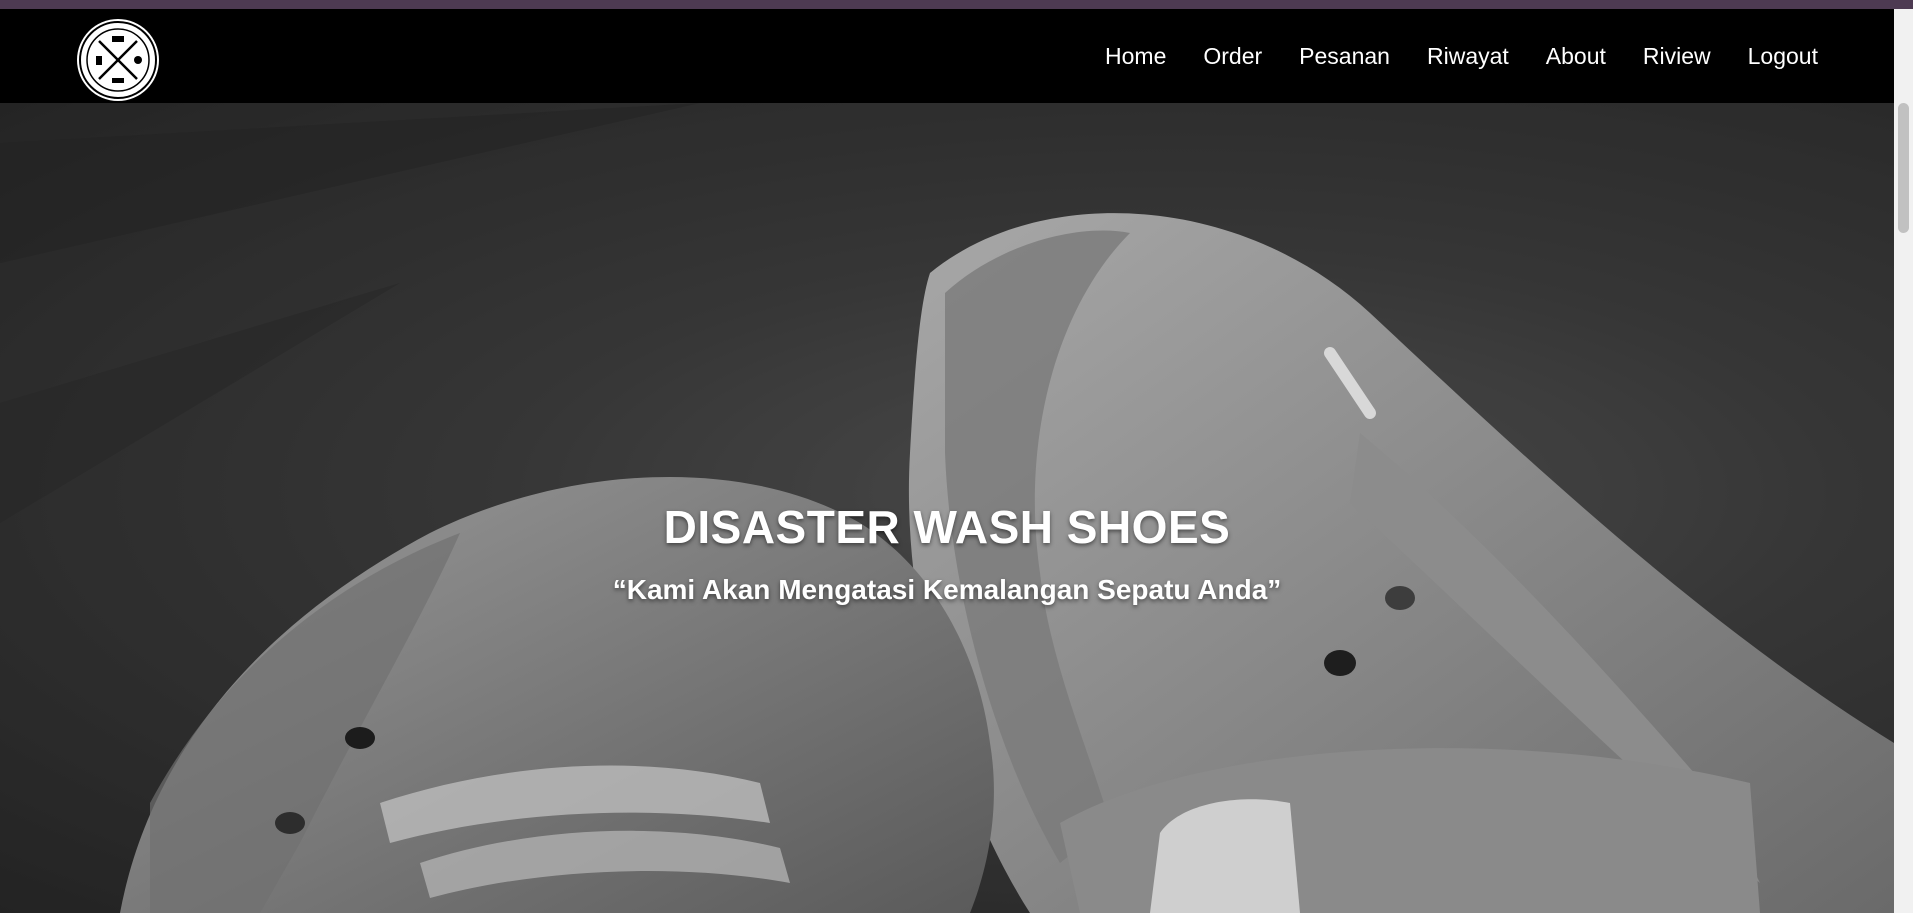 The width and height of the screenshot is (1913, 913). Describe the element at coordinates (1344, 56) in the screenshot. I see `nav-link-pesanan: Pesanan` at that location.